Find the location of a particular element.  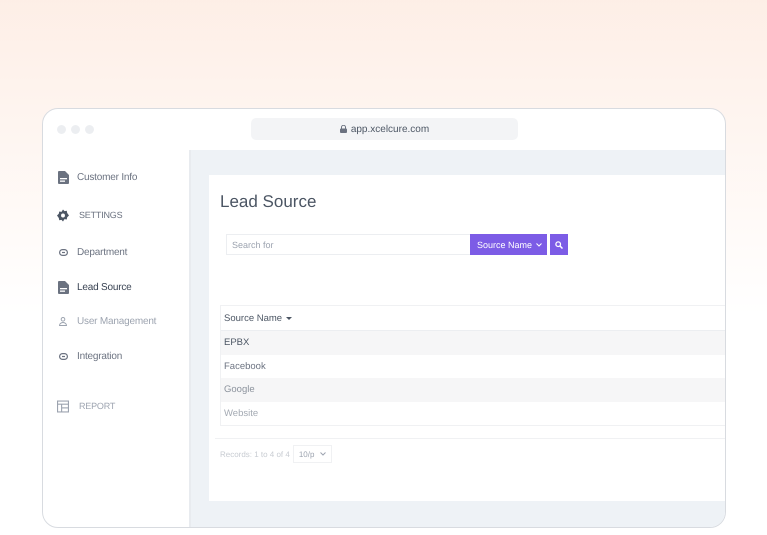

sidebar-item: Department is located at coordinates (102, 252).